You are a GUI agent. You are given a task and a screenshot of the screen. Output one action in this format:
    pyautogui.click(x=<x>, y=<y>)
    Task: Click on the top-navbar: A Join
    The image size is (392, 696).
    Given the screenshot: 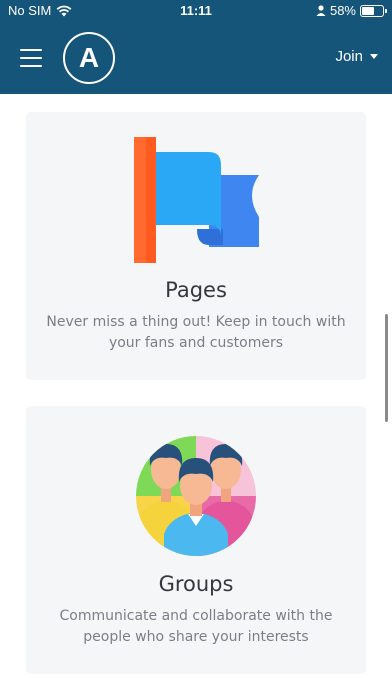 What is the action you would take?
    pyautogui.click(x=196, y=58)
    